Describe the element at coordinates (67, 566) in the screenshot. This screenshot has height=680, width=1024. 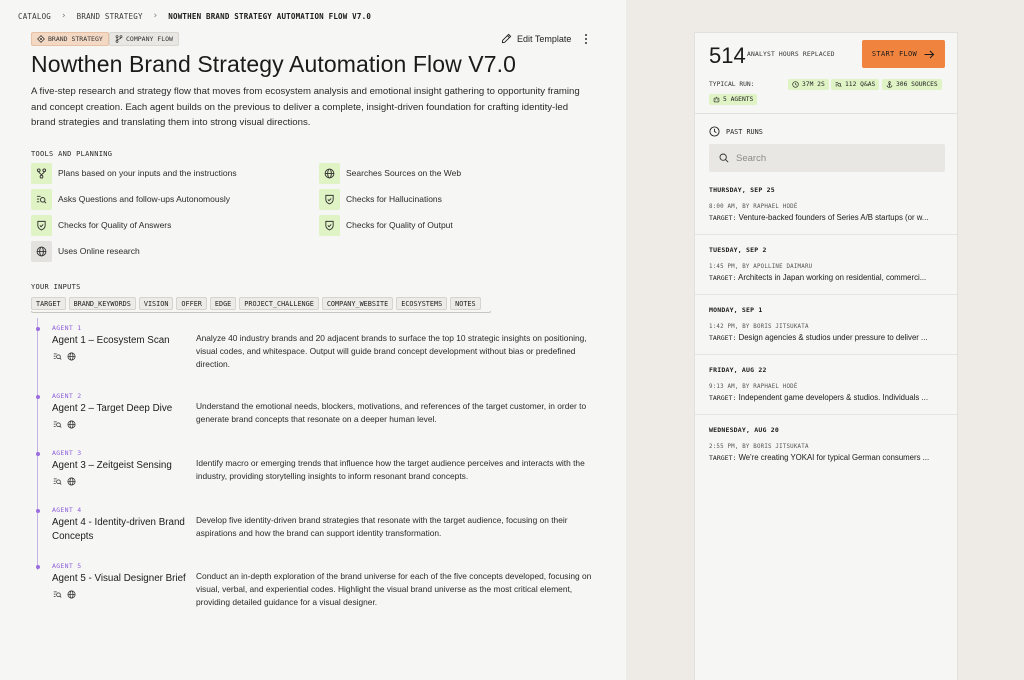
I see `agent-number: AGENT 5` at that location.